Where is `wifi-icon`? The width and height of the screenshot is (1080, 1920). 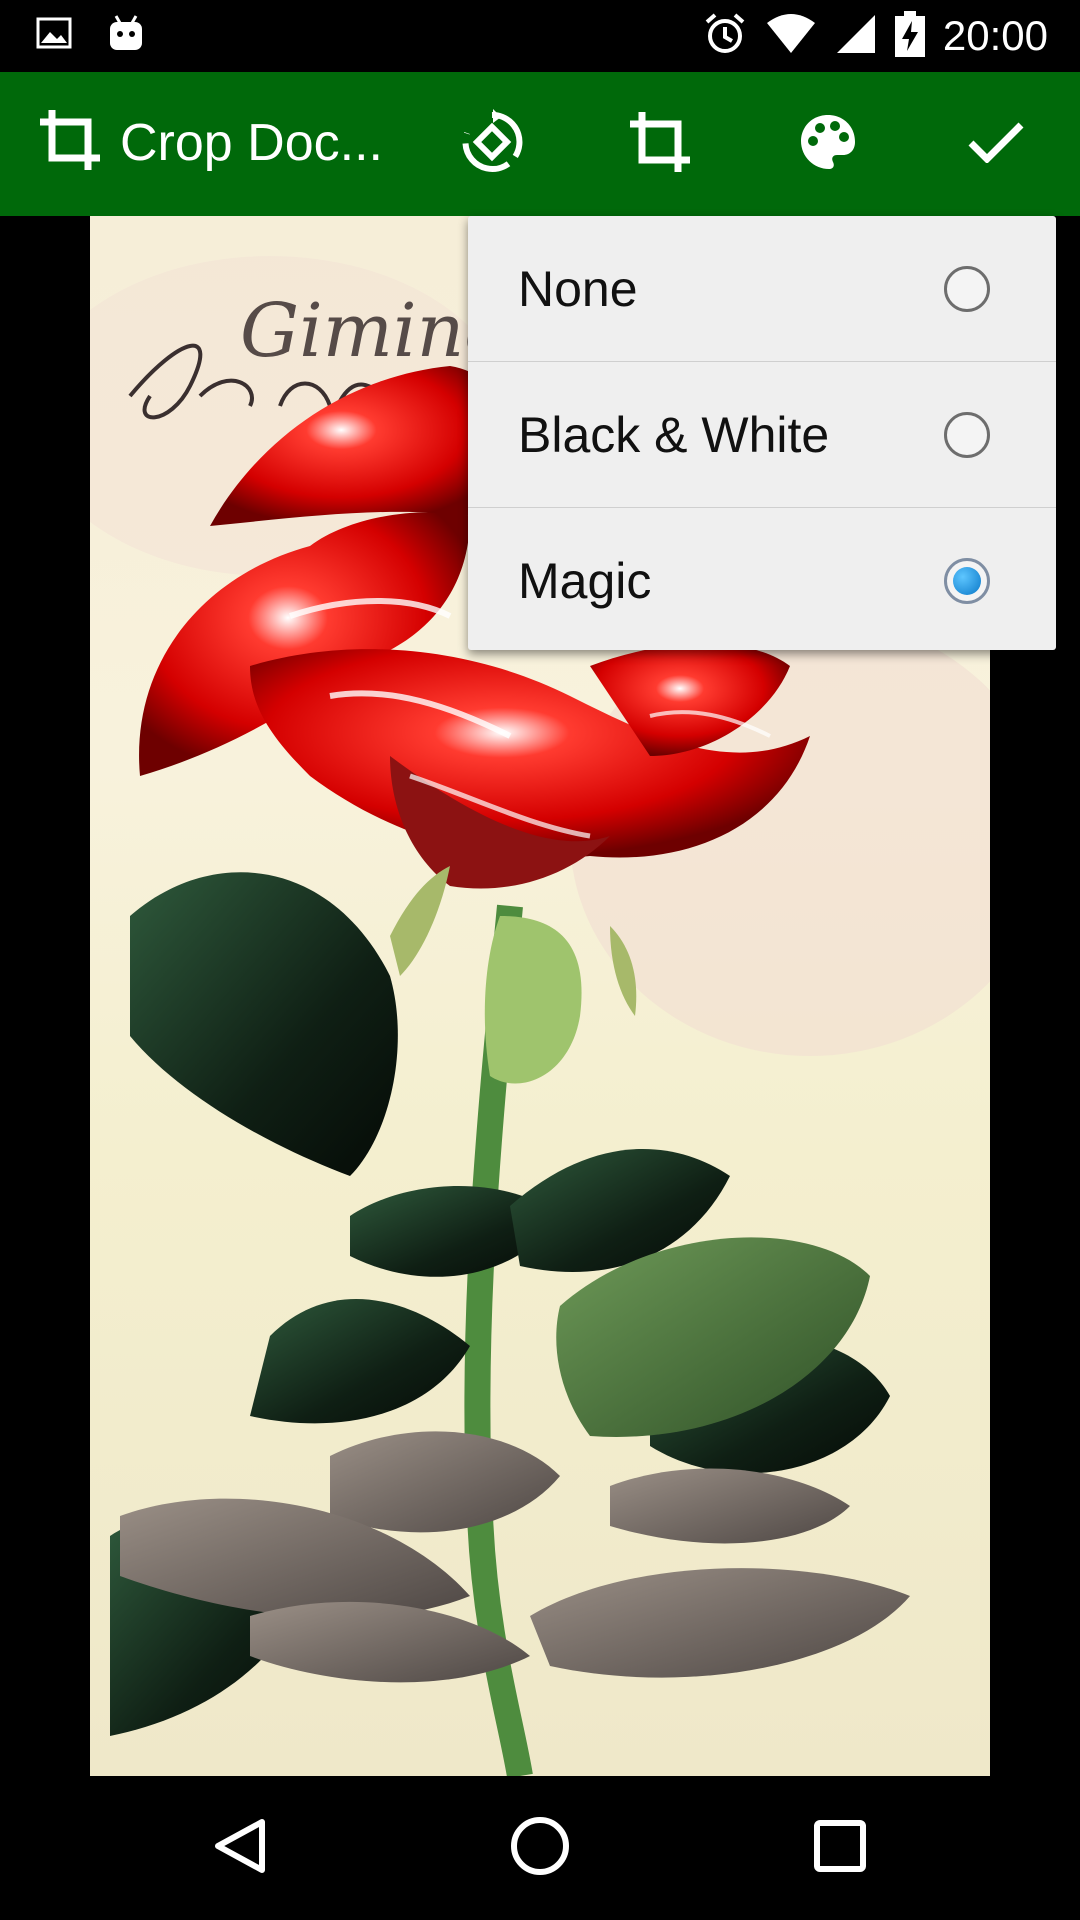 wifi-icon is located at coordinates (791, 36).